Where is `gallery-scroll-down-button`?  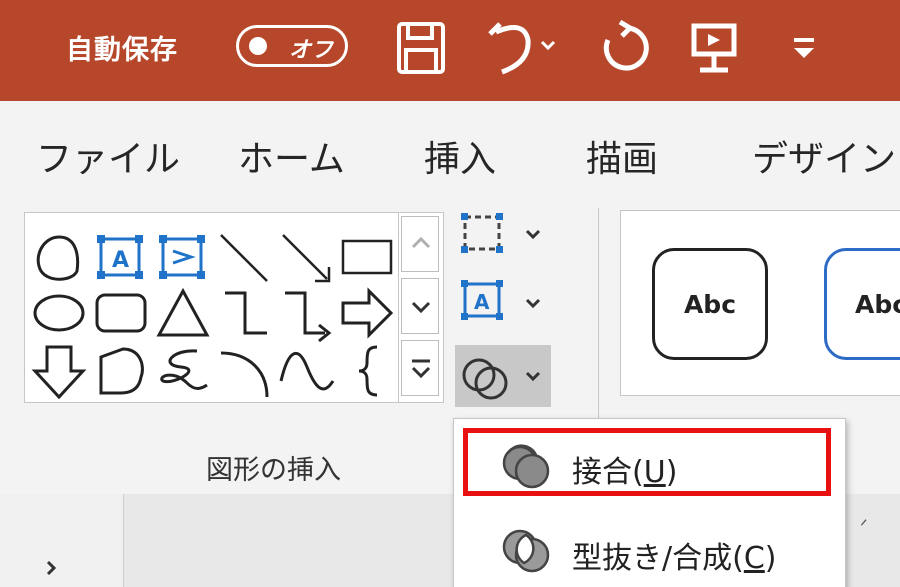 gallery-scroll-down-button is located at coordinates (420, 306).